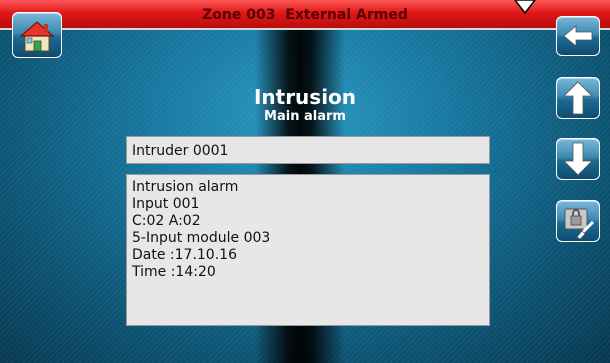  I want to click on detail-line: 5-Input module 003, so click(201, 238).